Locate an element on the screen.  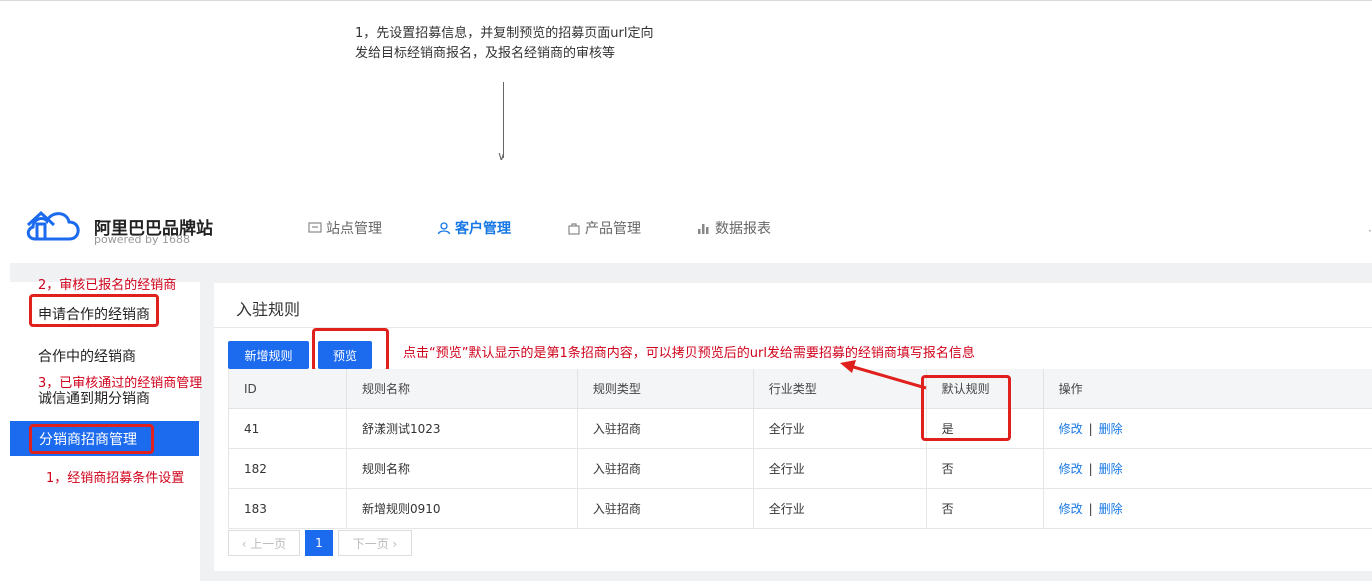
next-page-button: 下一页 › is located at coordinates (375, 543).